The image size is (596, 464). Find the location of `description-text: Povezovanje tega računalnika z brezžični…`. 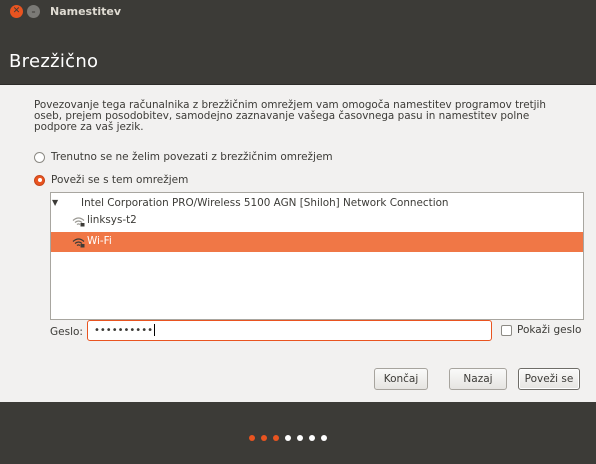

description-text: Povezovanje tega računalnika z brezžični… is located at coordinates (290, 116).